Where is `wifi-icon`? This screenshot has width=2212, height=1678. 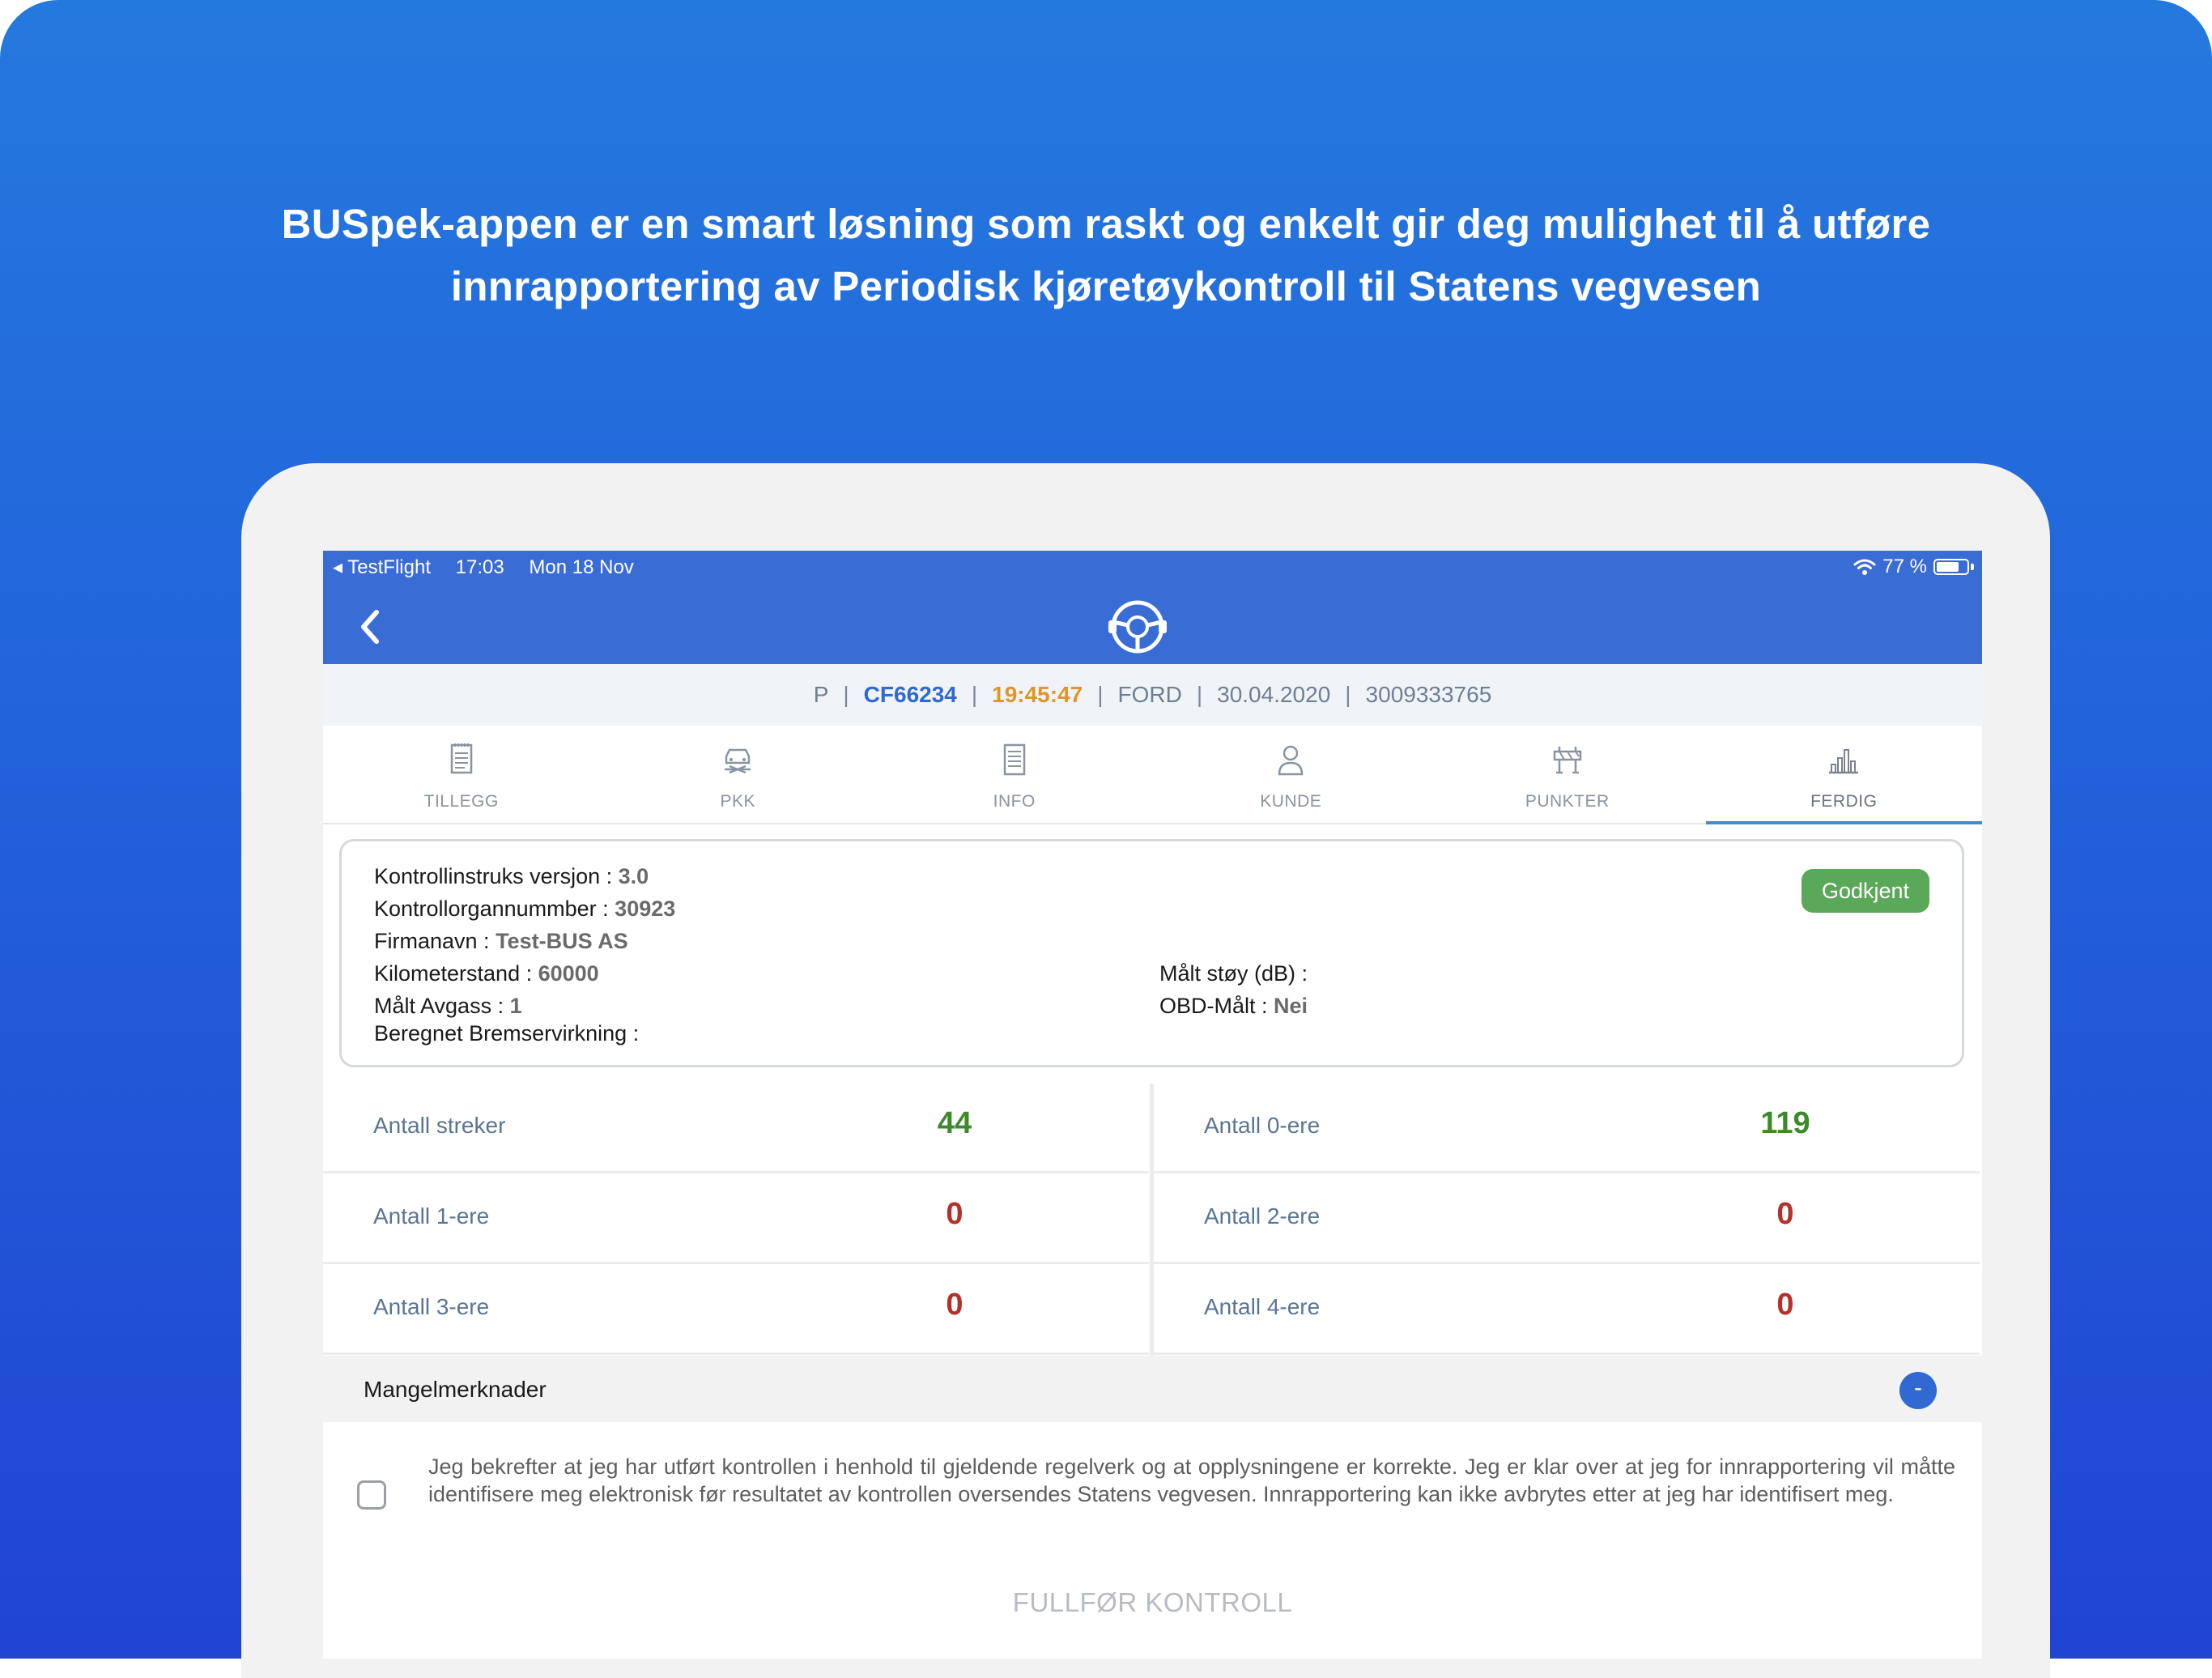 wifi-icon is located at coordinates (1864, 567).